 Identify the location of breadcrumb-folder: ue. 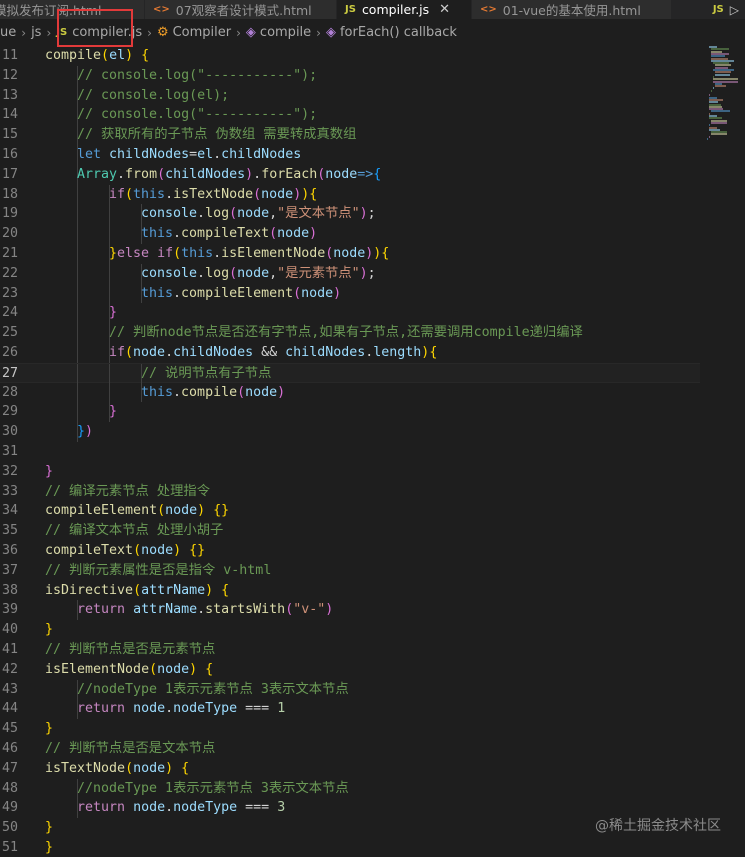
(8, 32).